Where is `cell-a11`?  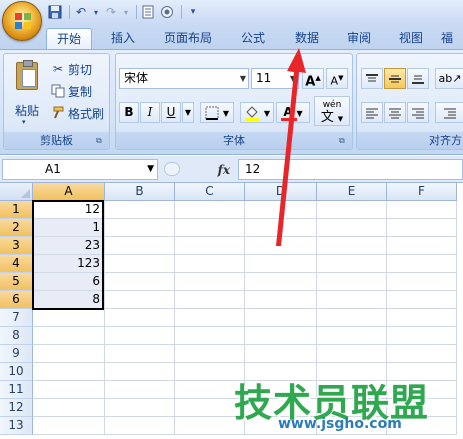 cell-a11 is located at coordinates (69, 390).